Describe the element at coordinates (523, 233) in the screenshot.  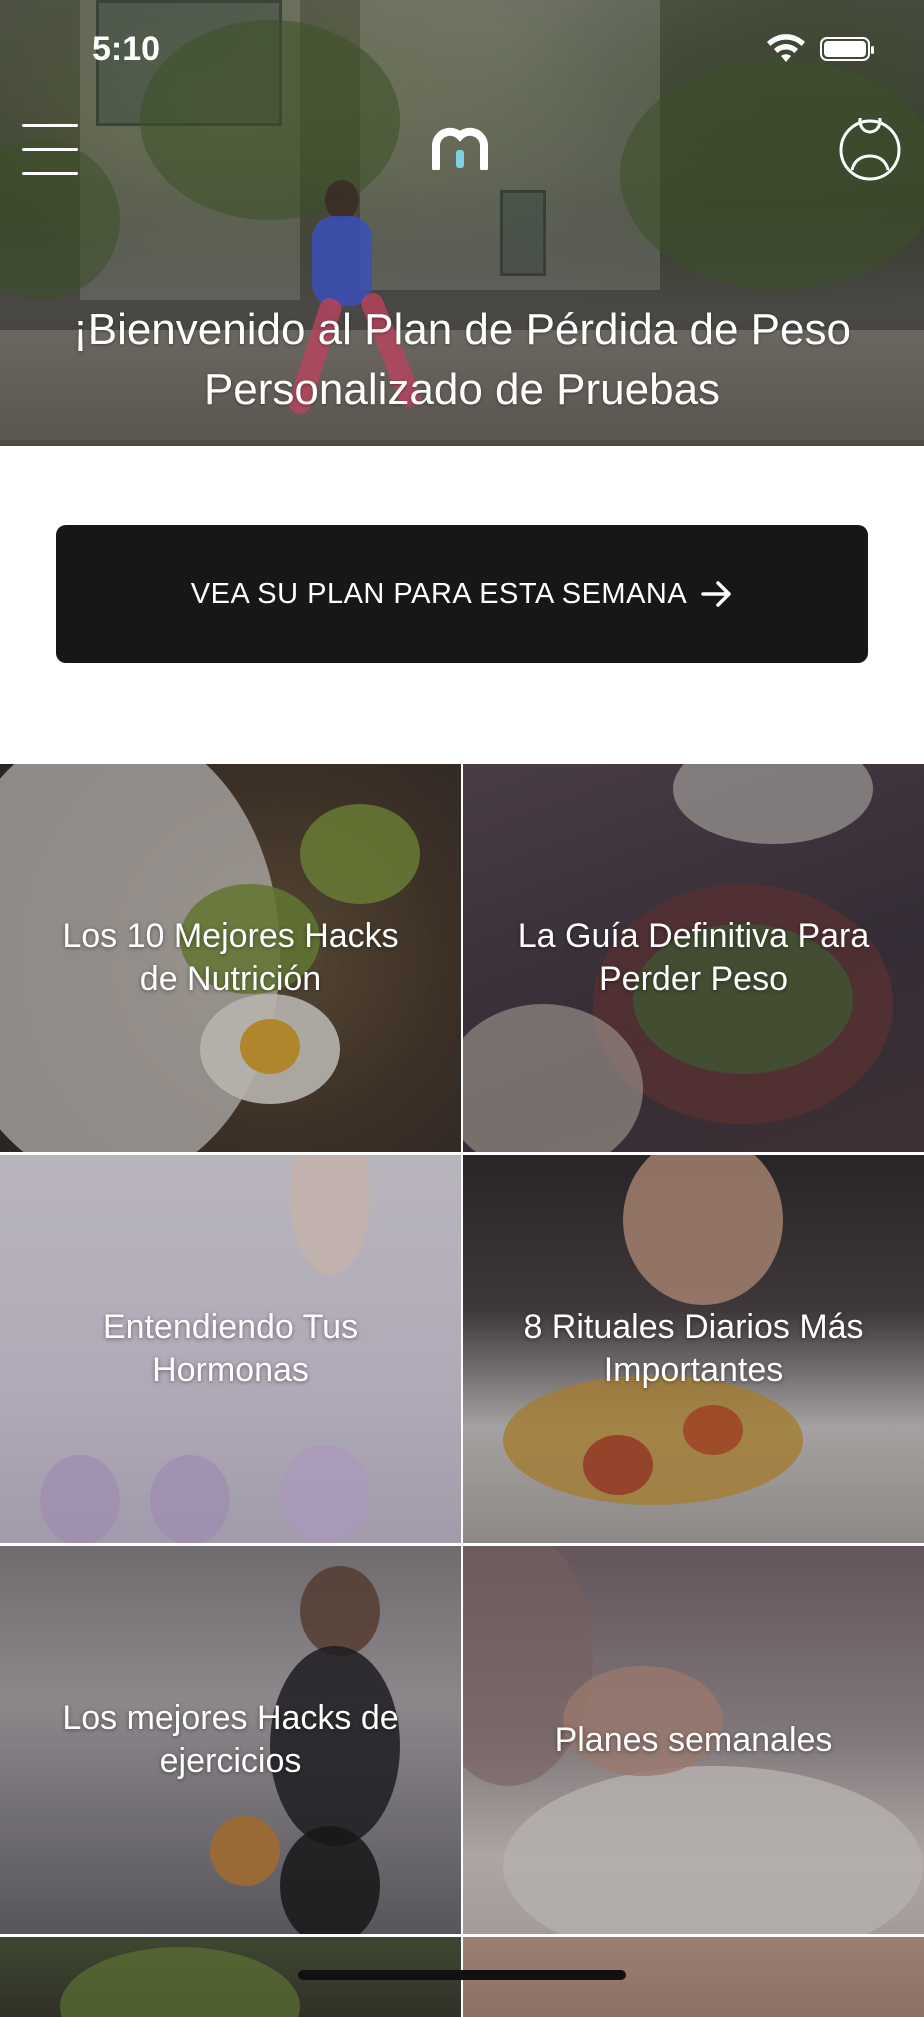
I see `hero-window` at that location.